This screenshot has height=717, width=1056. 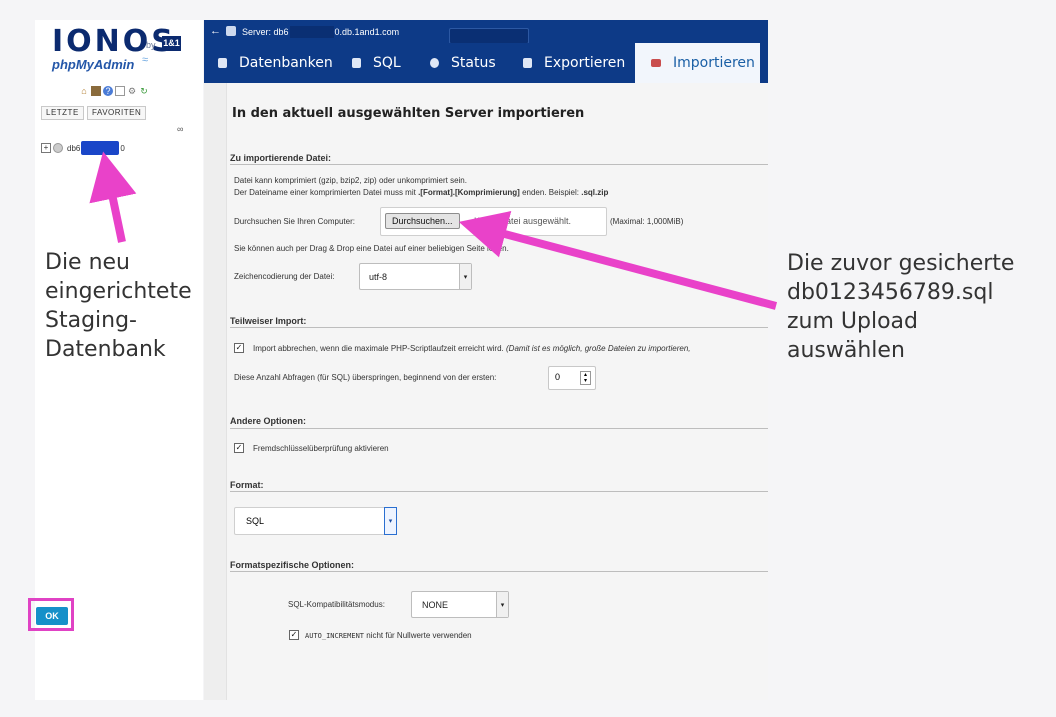 What do you see at coordinates (469, 192) in the screenshot?
I see `filename-hint-b: .[Format].[Komprimierung]` at bounding box center [469, 192].